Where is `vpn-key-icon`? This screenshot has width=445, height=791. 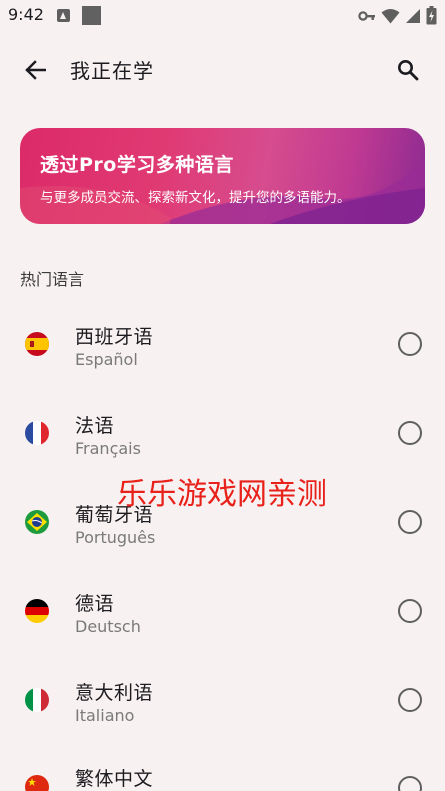
vpn-key-icon is located at coordinates (366, 15).